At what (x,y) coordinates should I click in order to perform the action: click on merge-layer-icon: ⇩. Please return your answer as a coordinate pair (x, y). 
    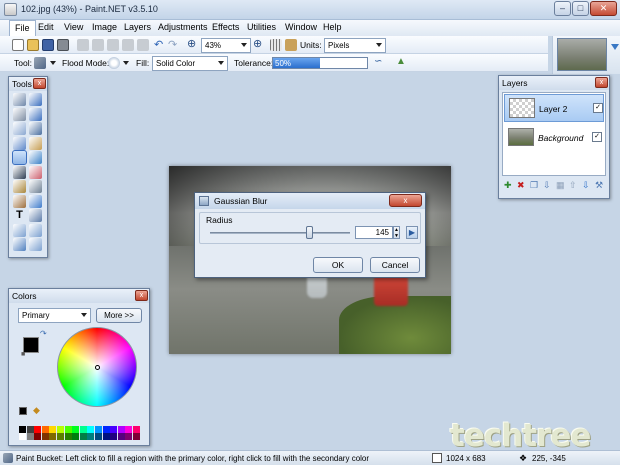
    Looking at the image, I should click on (547, 185).